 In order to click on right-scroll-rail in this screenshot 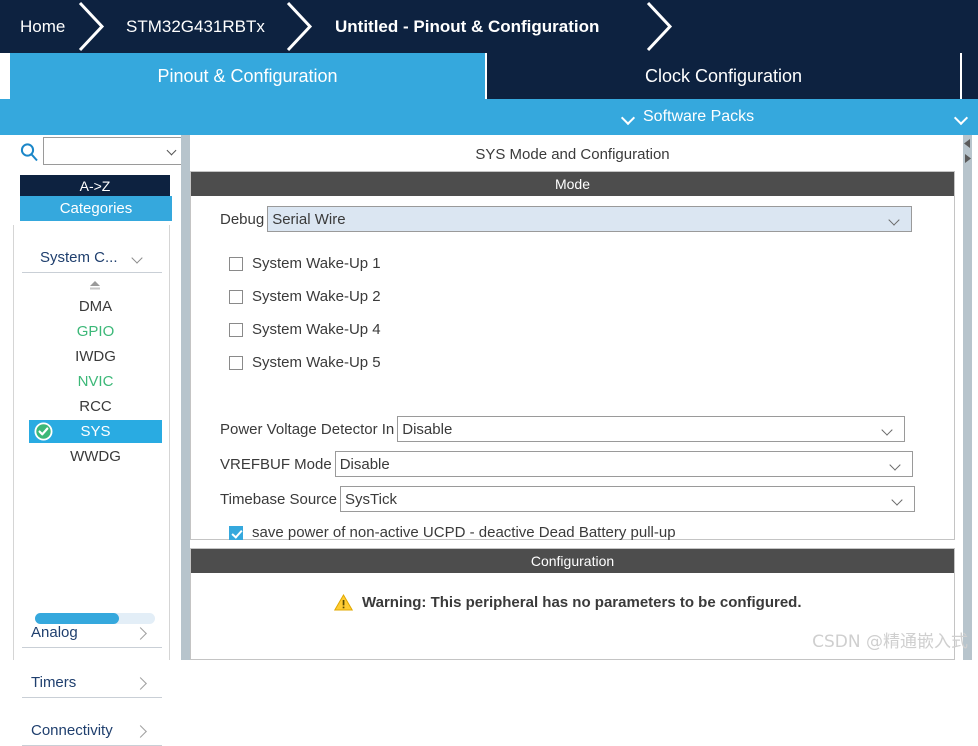, I will do `click(966, 397)`.